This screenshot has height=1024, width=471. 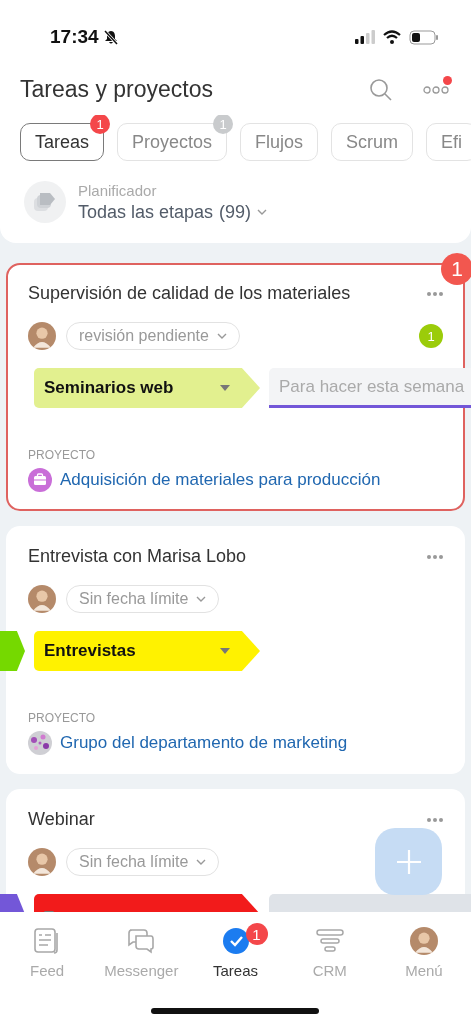 I want to click on plus-icon, so click(x=408, y=861).